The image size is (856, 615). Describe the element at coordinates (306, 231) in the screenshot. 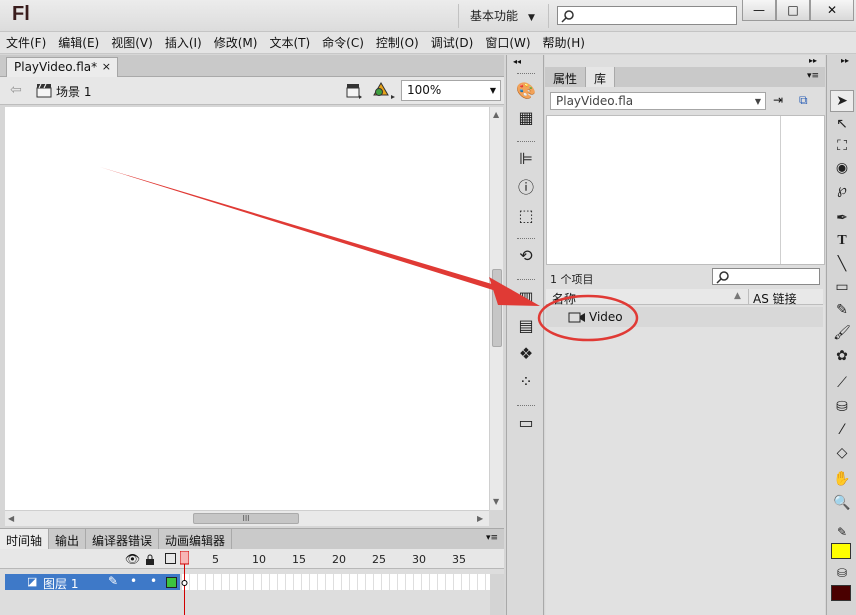

I see `annotation-arrow-shaft` at that location.